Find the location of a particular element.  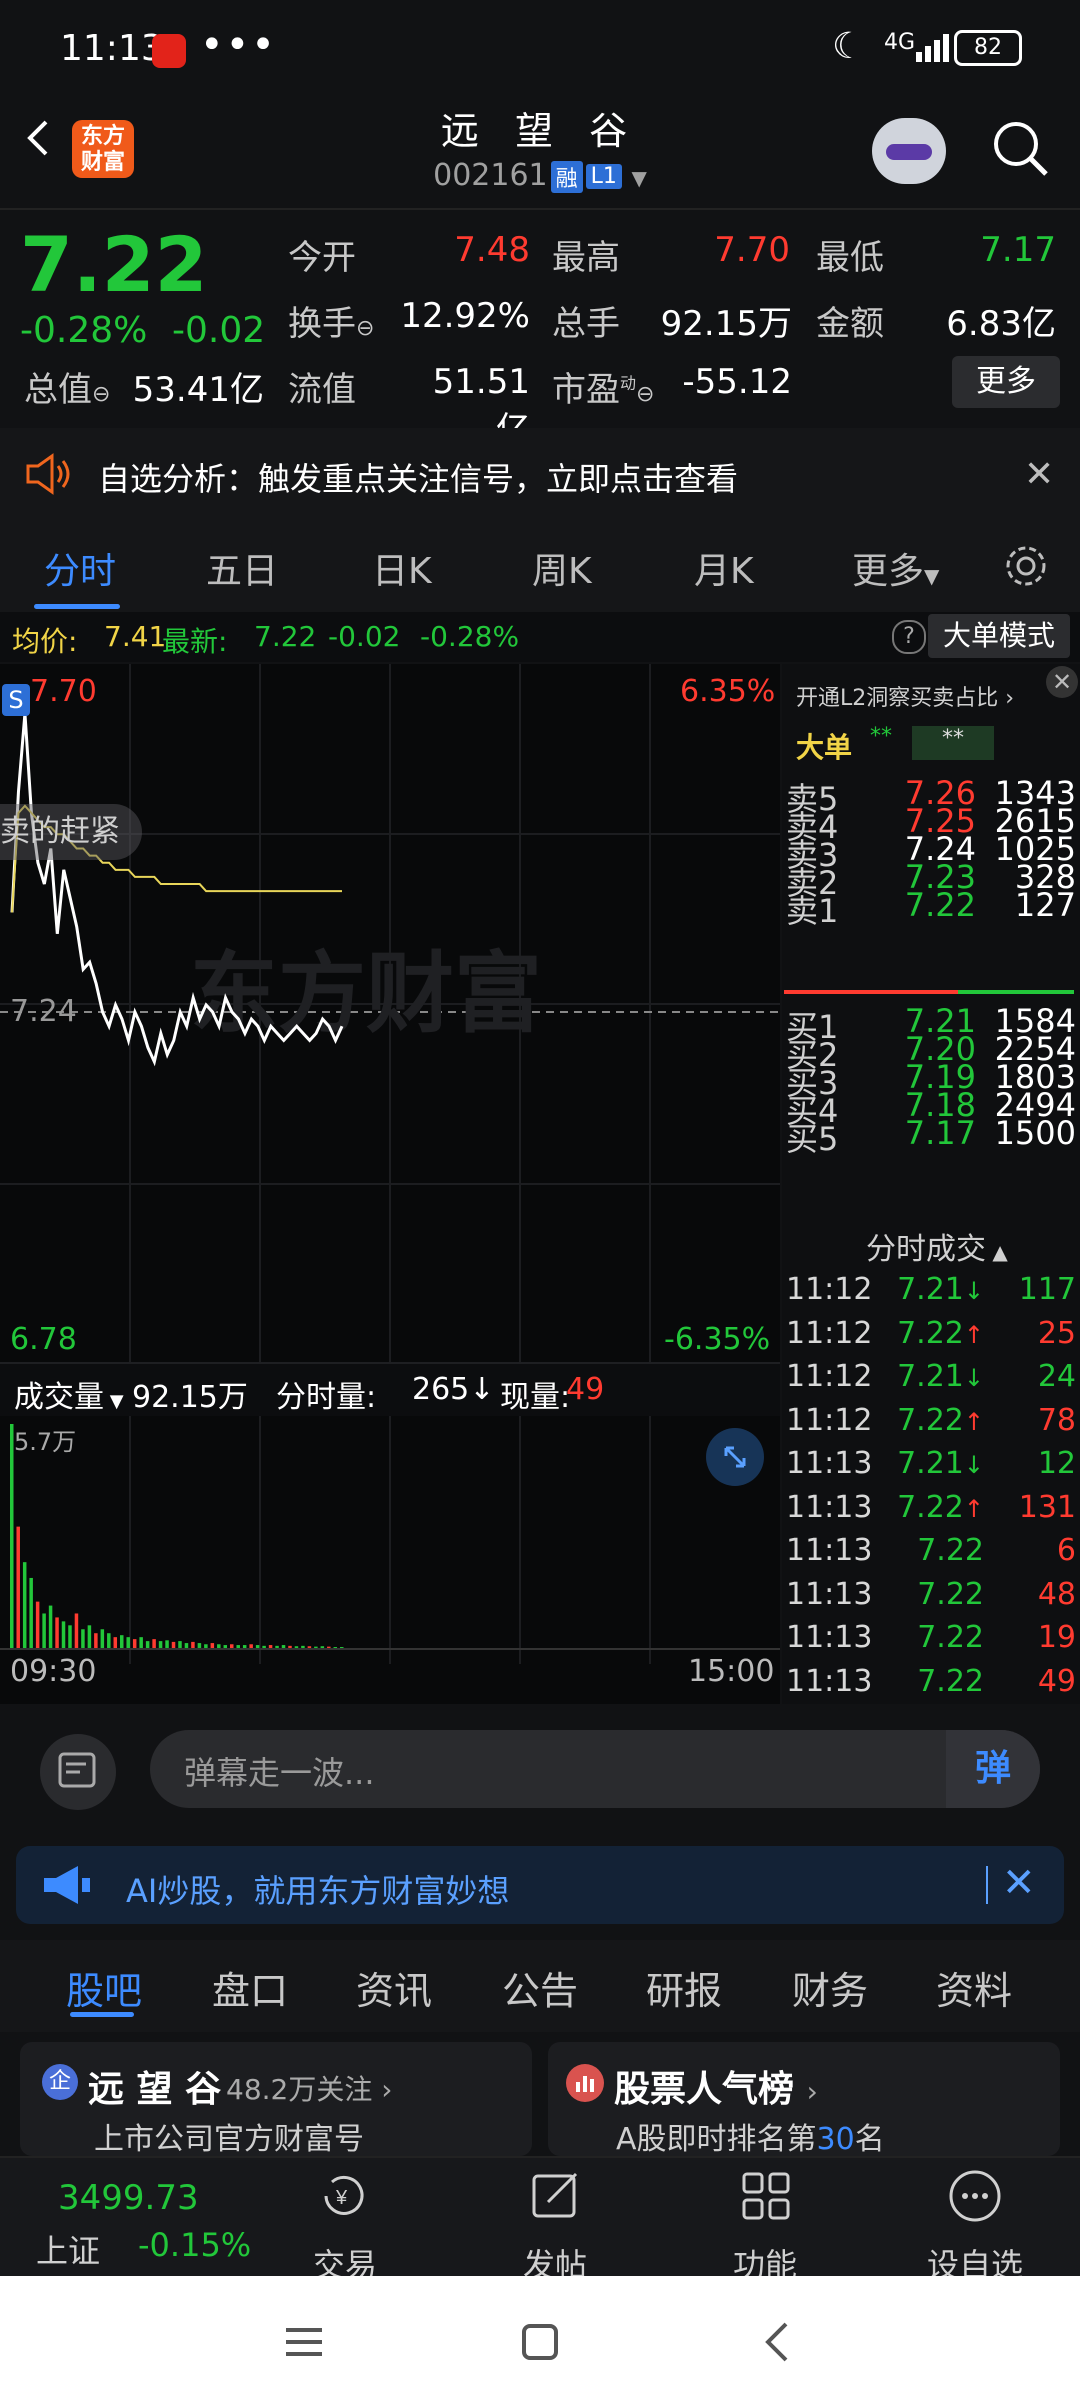

system-navigation-bar is located at coordinates (540, 2338).